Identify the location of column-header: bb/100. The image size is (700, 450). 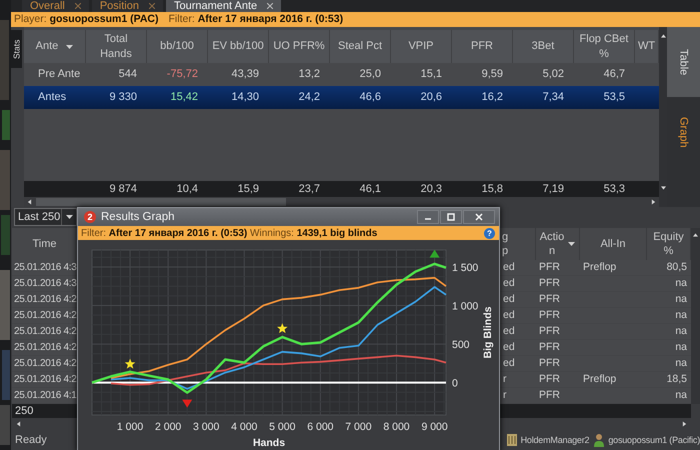
(177, 46).